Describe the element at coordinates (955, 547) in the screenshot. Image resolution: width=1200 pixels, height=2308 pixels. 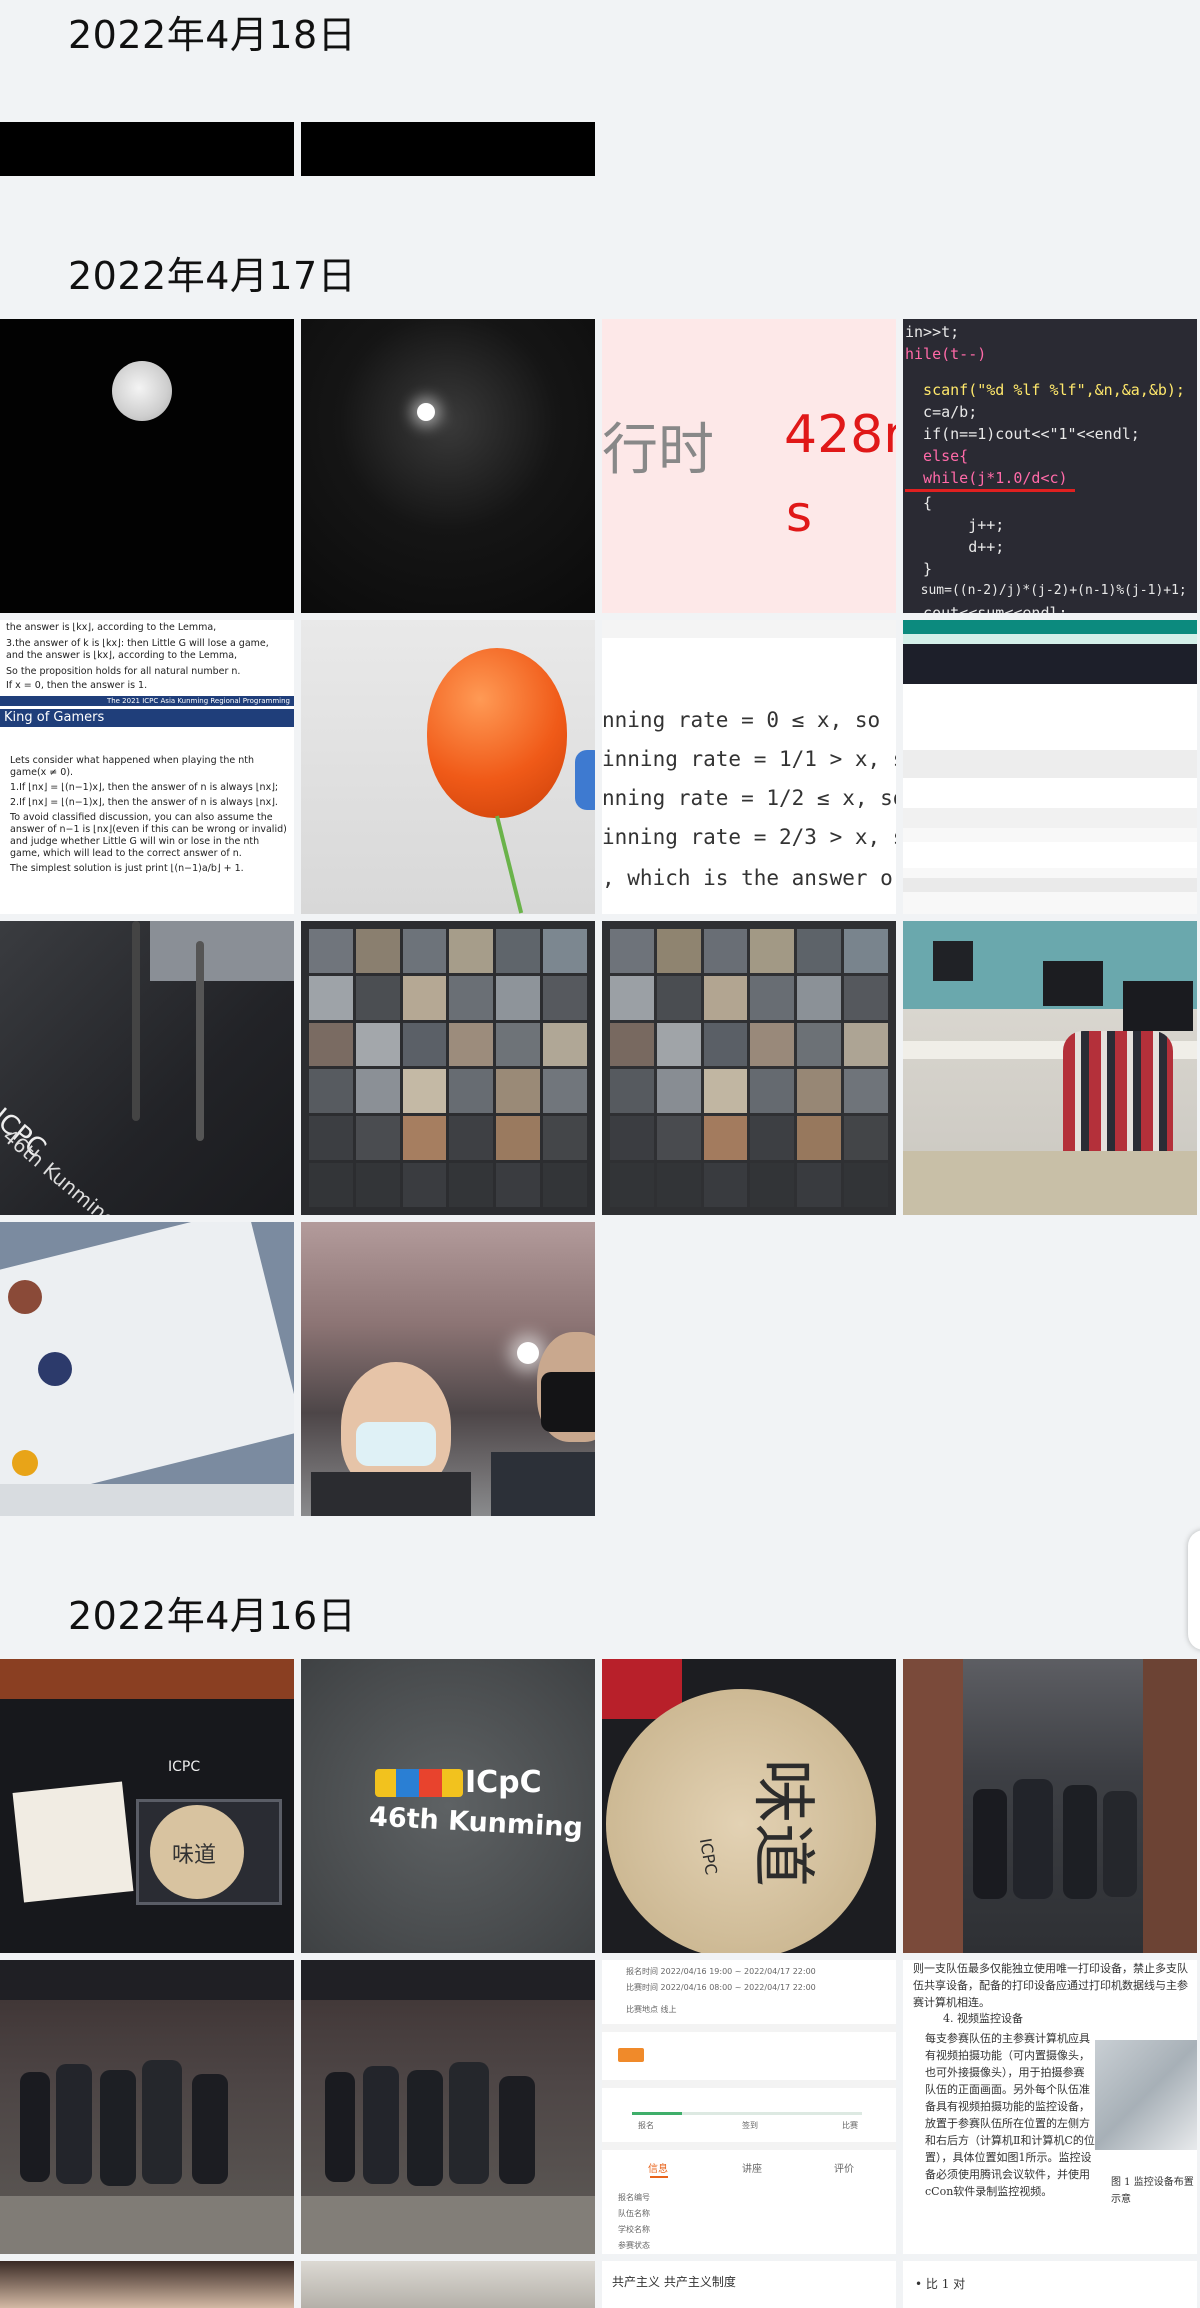
I see `code-line: d++;` at that location.